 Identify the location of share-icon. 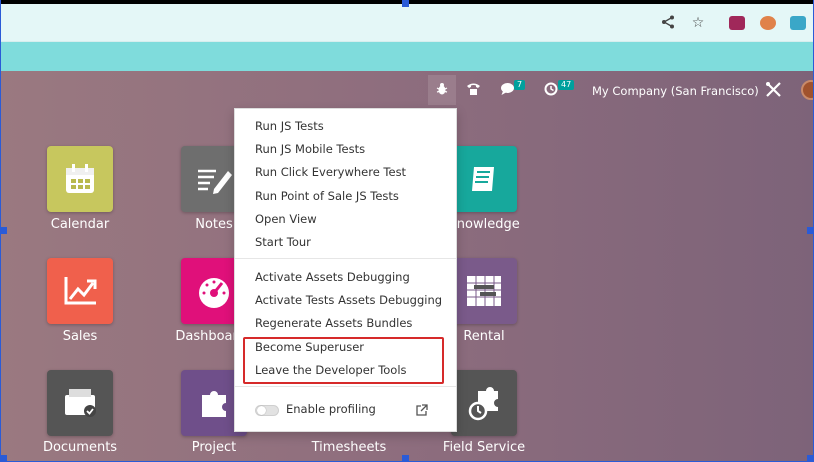
(668, 23).